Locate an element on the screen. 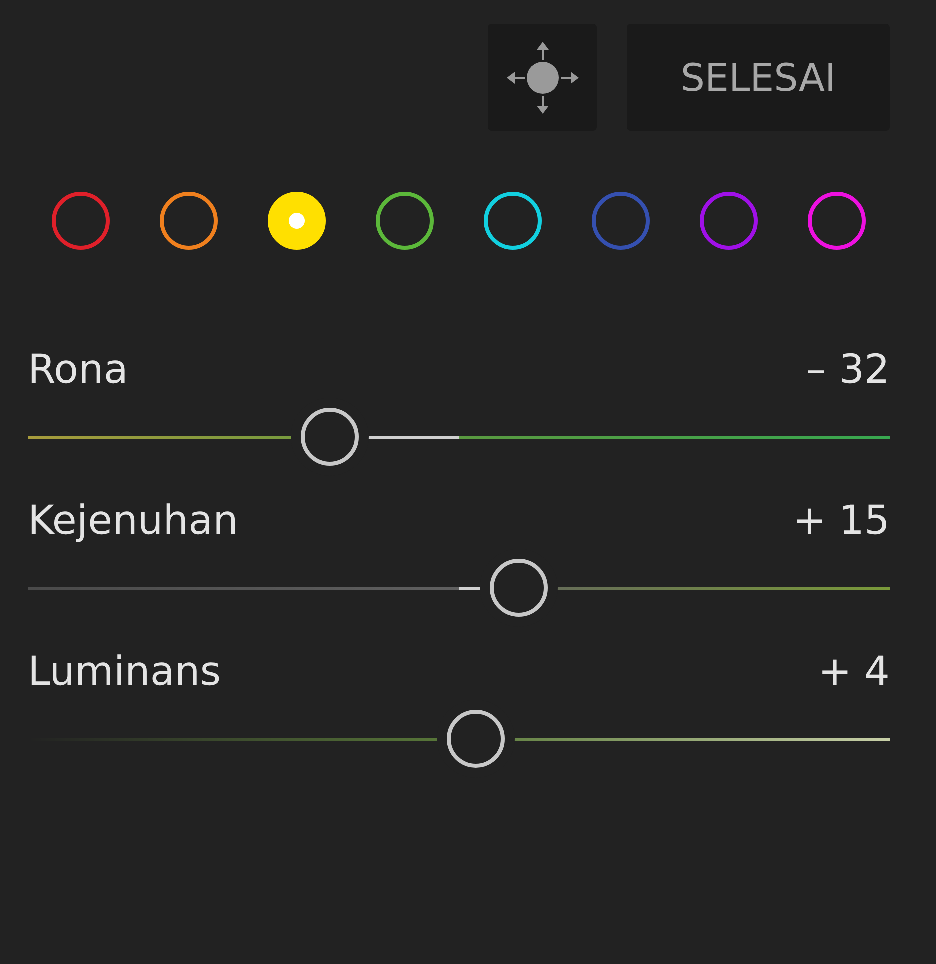  done-button: SELESAI is located at coordinates (758, 77).